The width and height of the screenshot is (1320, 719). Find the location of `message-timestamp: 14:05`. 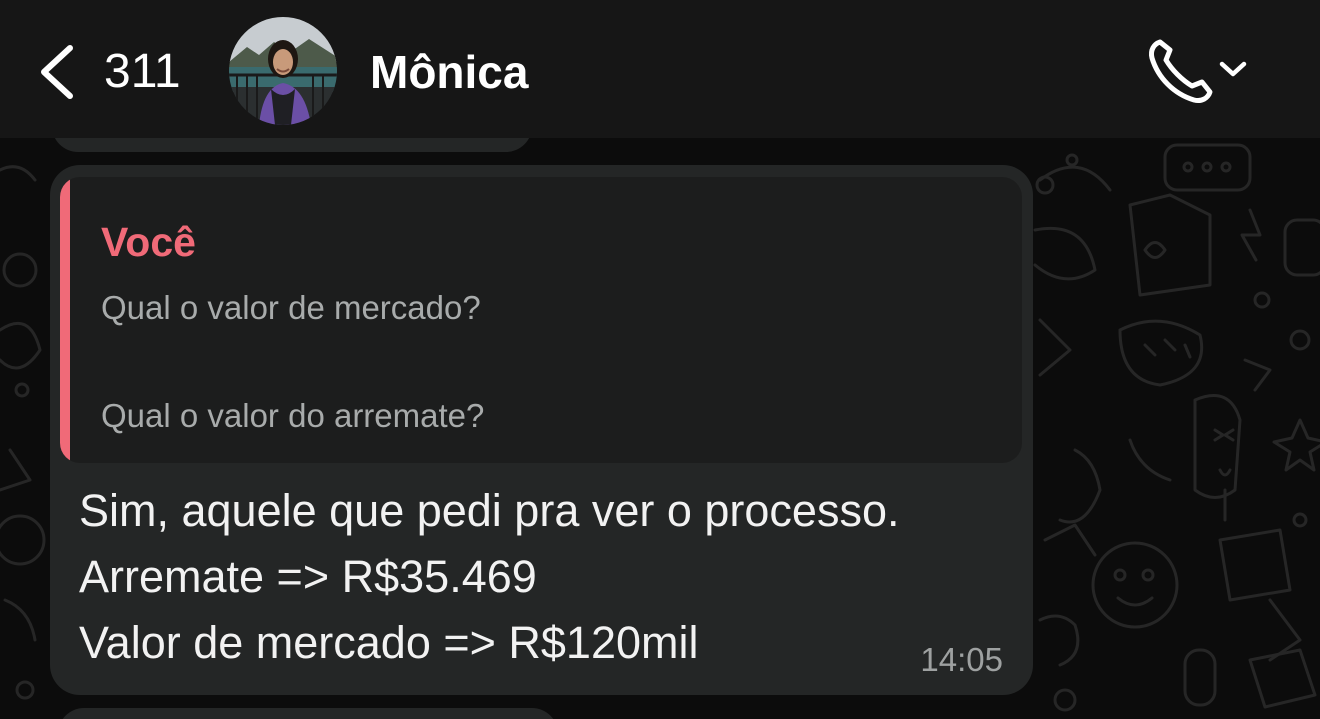

message-timestamp: 14:05 is located at coordinates (961, 659).